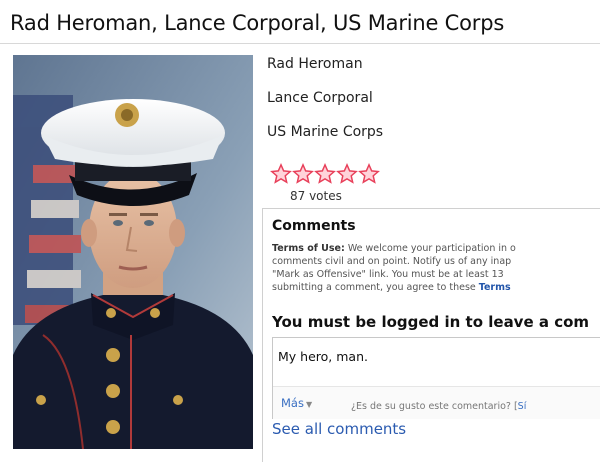 Image resolution: width=600 pixels, height=462 pixels. I want to click on terms-line-4: submitting a comment, you agree to these, so click(375, 287).